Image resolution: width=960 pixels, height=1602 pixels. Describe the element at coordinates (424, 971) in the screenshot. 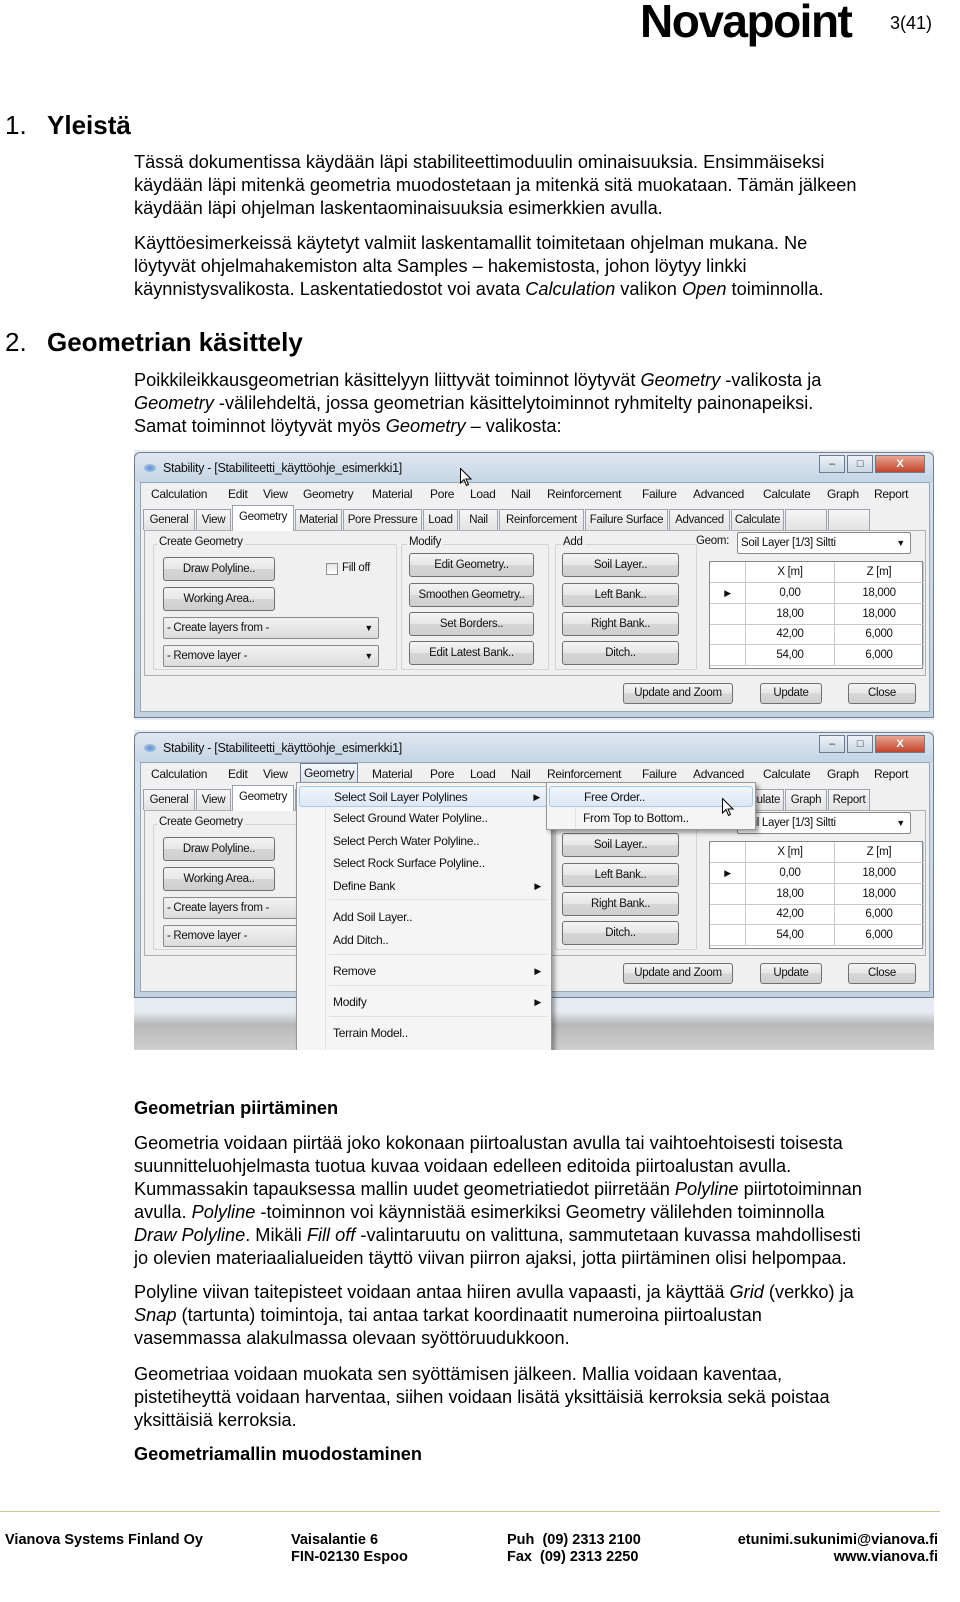

I see `menu-item-remove: Remove ▶` at that location.